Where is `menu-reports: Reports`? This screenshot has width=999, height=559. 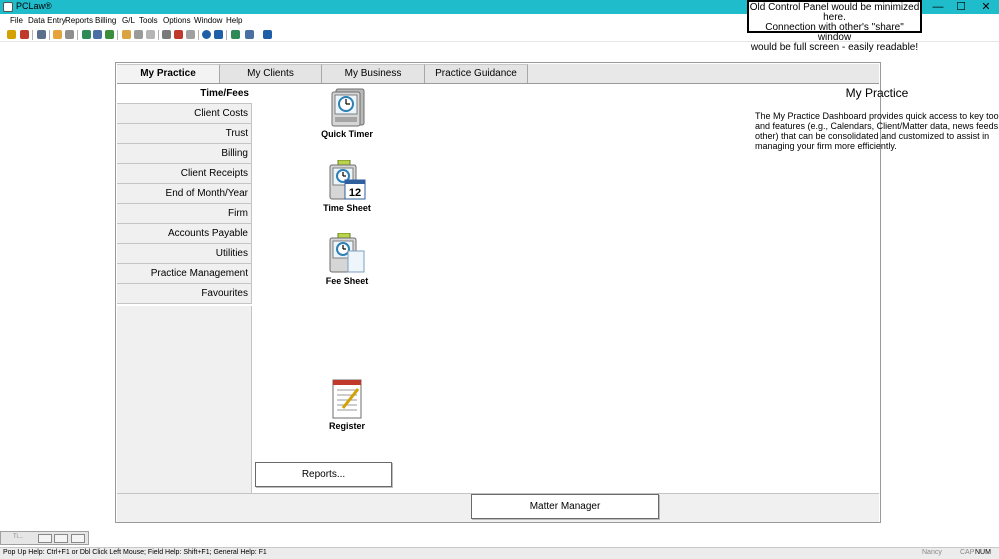
menu-reports: Reports is located at coordinates (79, 20).